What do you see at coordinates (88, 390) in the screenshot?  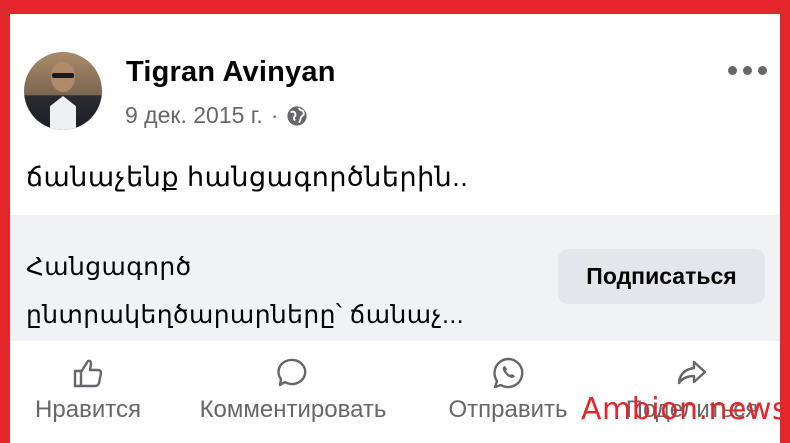 I see `like-button: Нравится` at bounding box center [88, 390].